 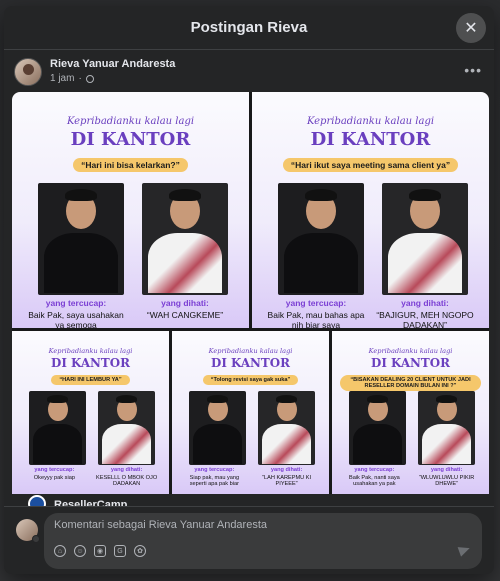 I want to click on question-bubble: “Hari ini bisa kelarkan?”, so click(x=130, y=165).